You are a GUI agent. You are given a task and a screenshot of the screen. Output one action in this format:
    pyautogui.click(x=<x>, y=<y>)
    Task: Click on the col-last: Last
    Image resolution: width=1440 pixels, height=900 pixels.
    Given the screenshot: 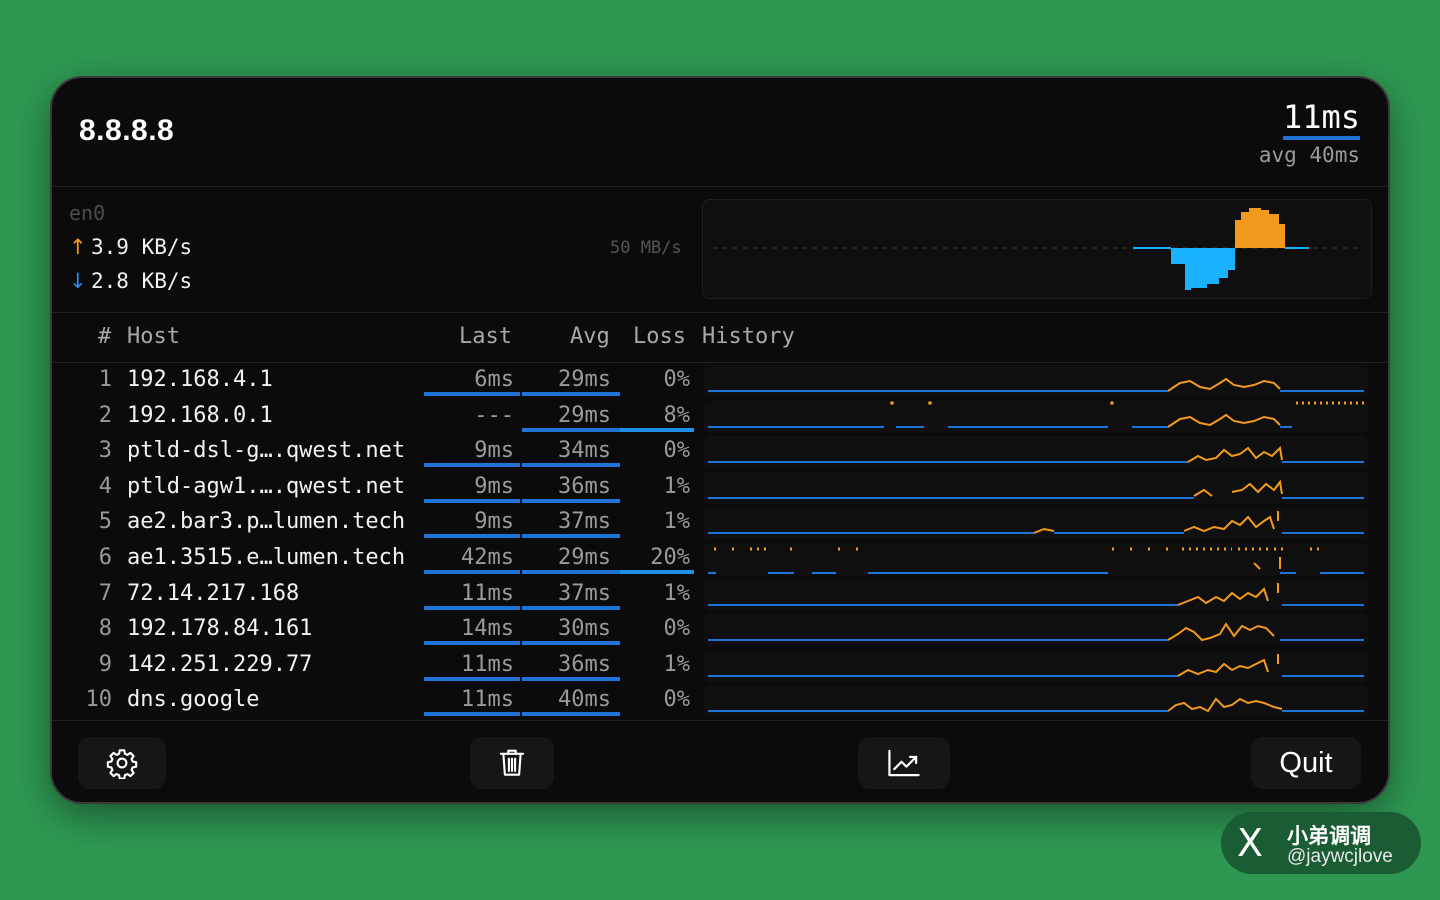 What is the action you would take?
    pyautogui.click(x=485, y=336)
    